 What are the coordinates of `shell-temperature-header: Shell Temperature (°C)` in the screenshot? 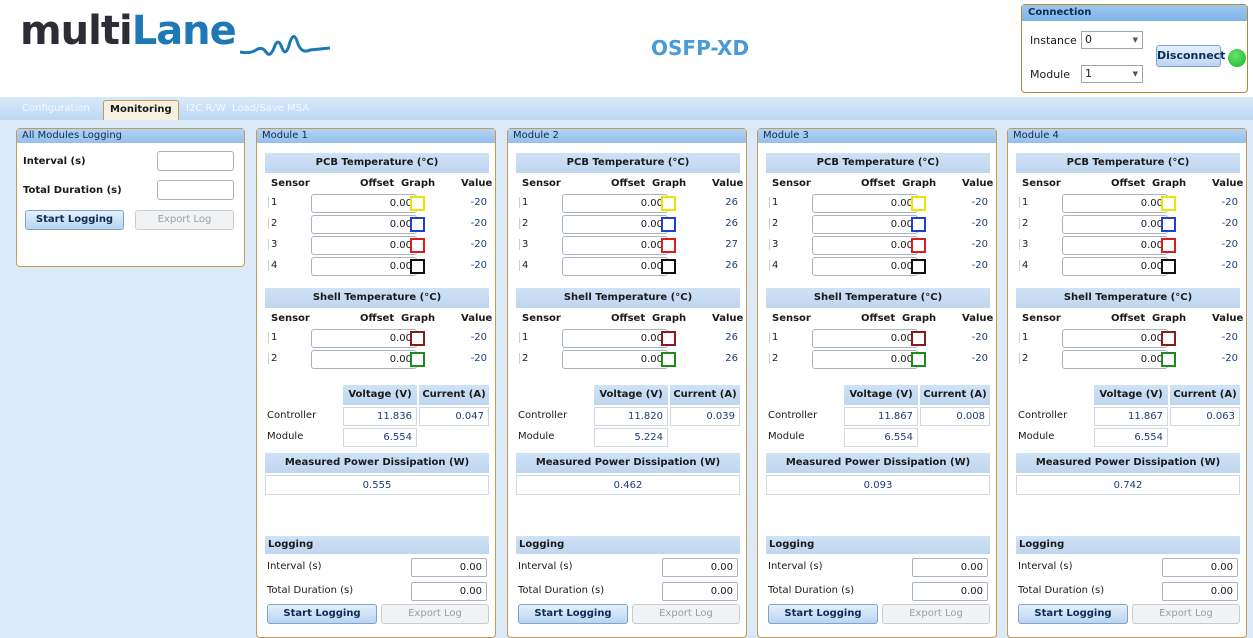 It's located at (878, 298).